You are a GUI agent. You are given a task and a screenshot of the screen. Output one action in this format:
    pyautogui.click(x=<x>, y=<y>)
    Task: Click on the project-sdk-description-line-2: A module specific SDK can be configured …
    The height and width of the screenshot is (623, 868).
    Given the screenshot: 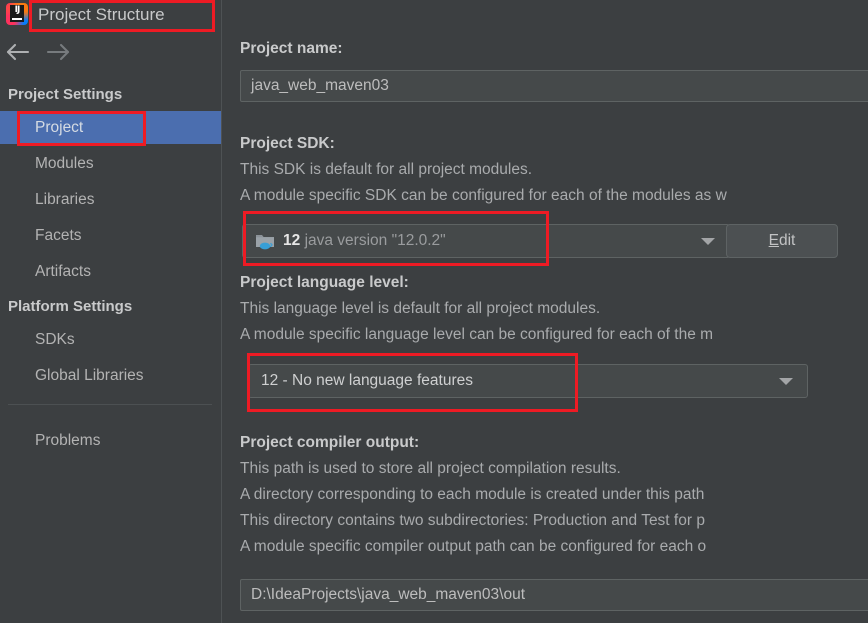 What is the action you would take?
    pyautogui.click(x=483, y=195)
    